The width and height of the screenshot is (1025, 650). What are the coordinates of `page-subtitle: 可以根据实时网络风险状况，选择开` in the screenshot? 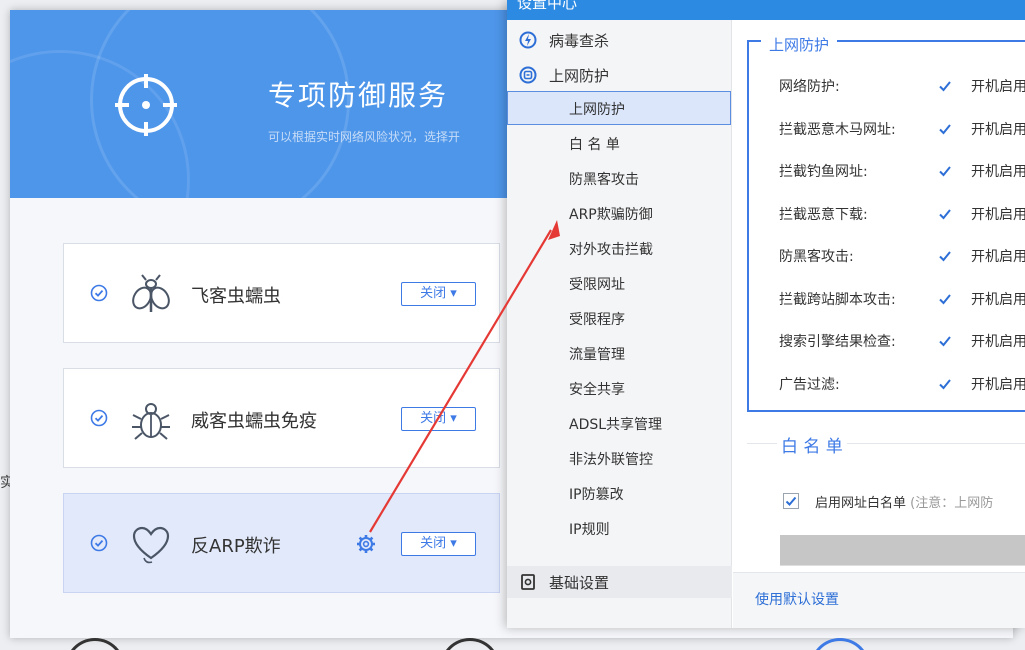 It's located at (364, 137).